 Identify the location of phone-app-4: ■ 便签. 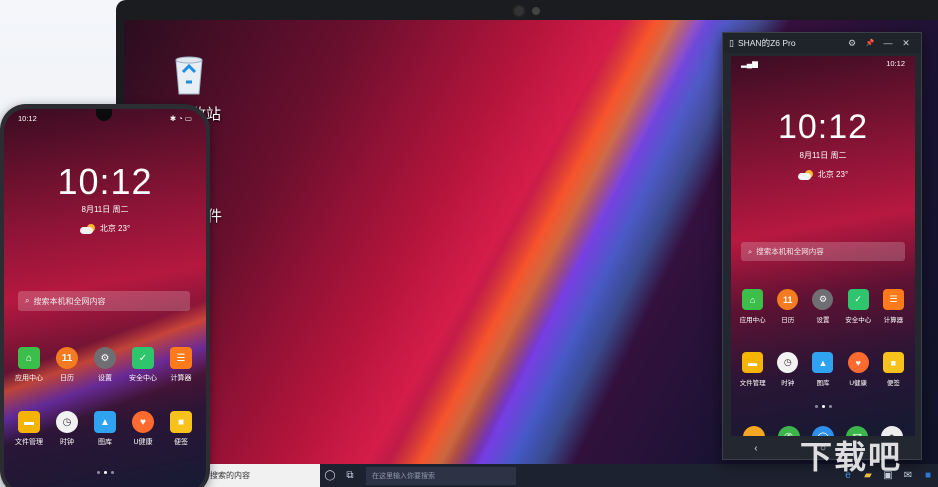
(181, 429).